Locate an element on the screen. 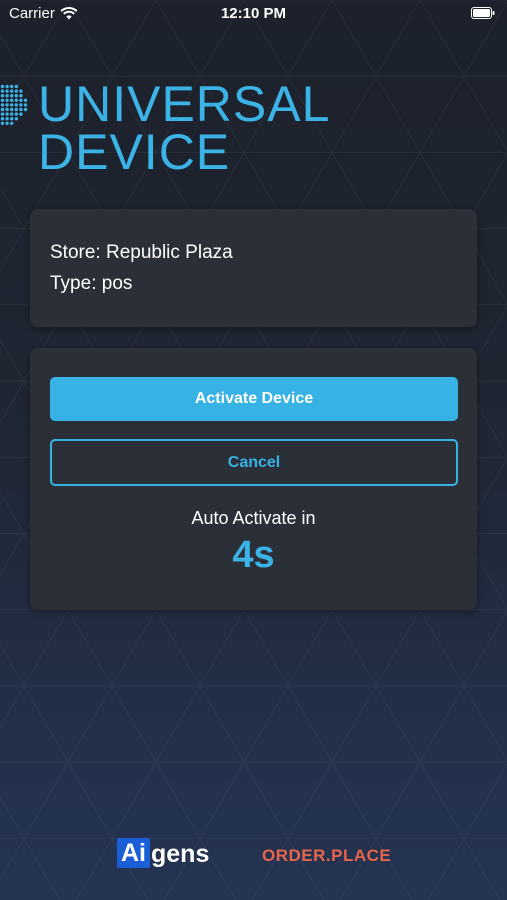  footer-logos: Ai gens ORDER.PLACE is located at coordinates (253, 856).